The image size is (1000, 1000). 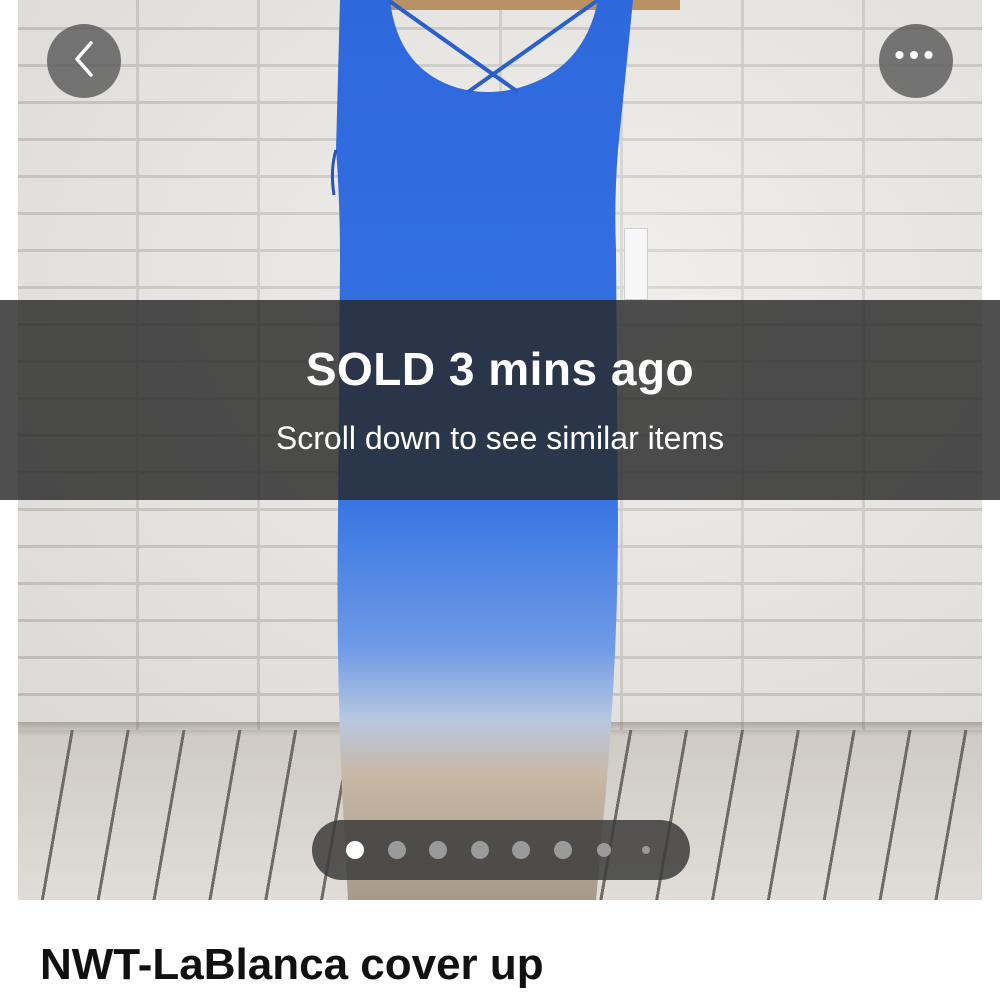 I want to click on listing-title: NWT-LaBlanca cover up, so click(x=292, y=964).